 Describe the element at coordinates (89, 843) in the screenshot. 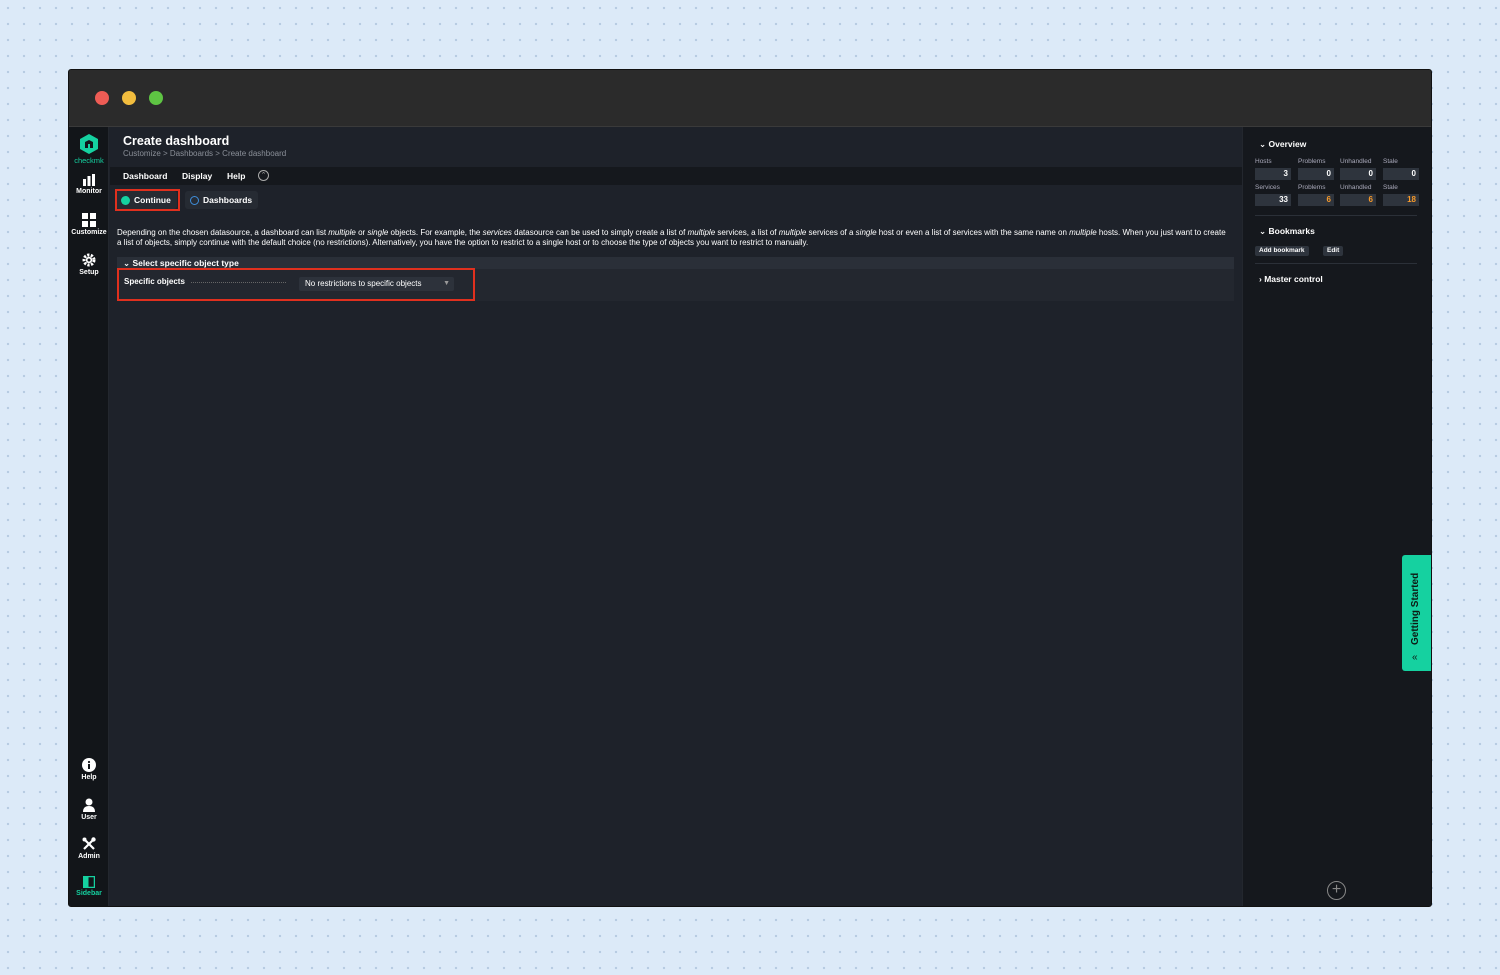

I see `tools-icon` at that location.